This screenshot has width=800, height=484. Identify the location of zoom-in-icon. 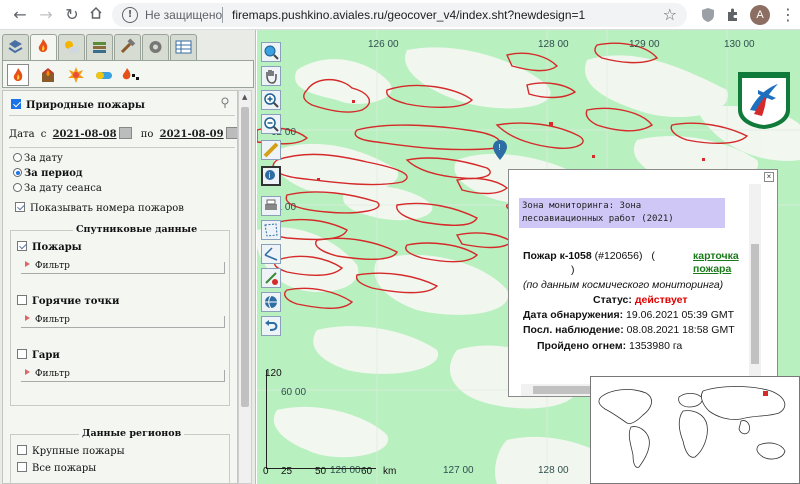
(271, 100).